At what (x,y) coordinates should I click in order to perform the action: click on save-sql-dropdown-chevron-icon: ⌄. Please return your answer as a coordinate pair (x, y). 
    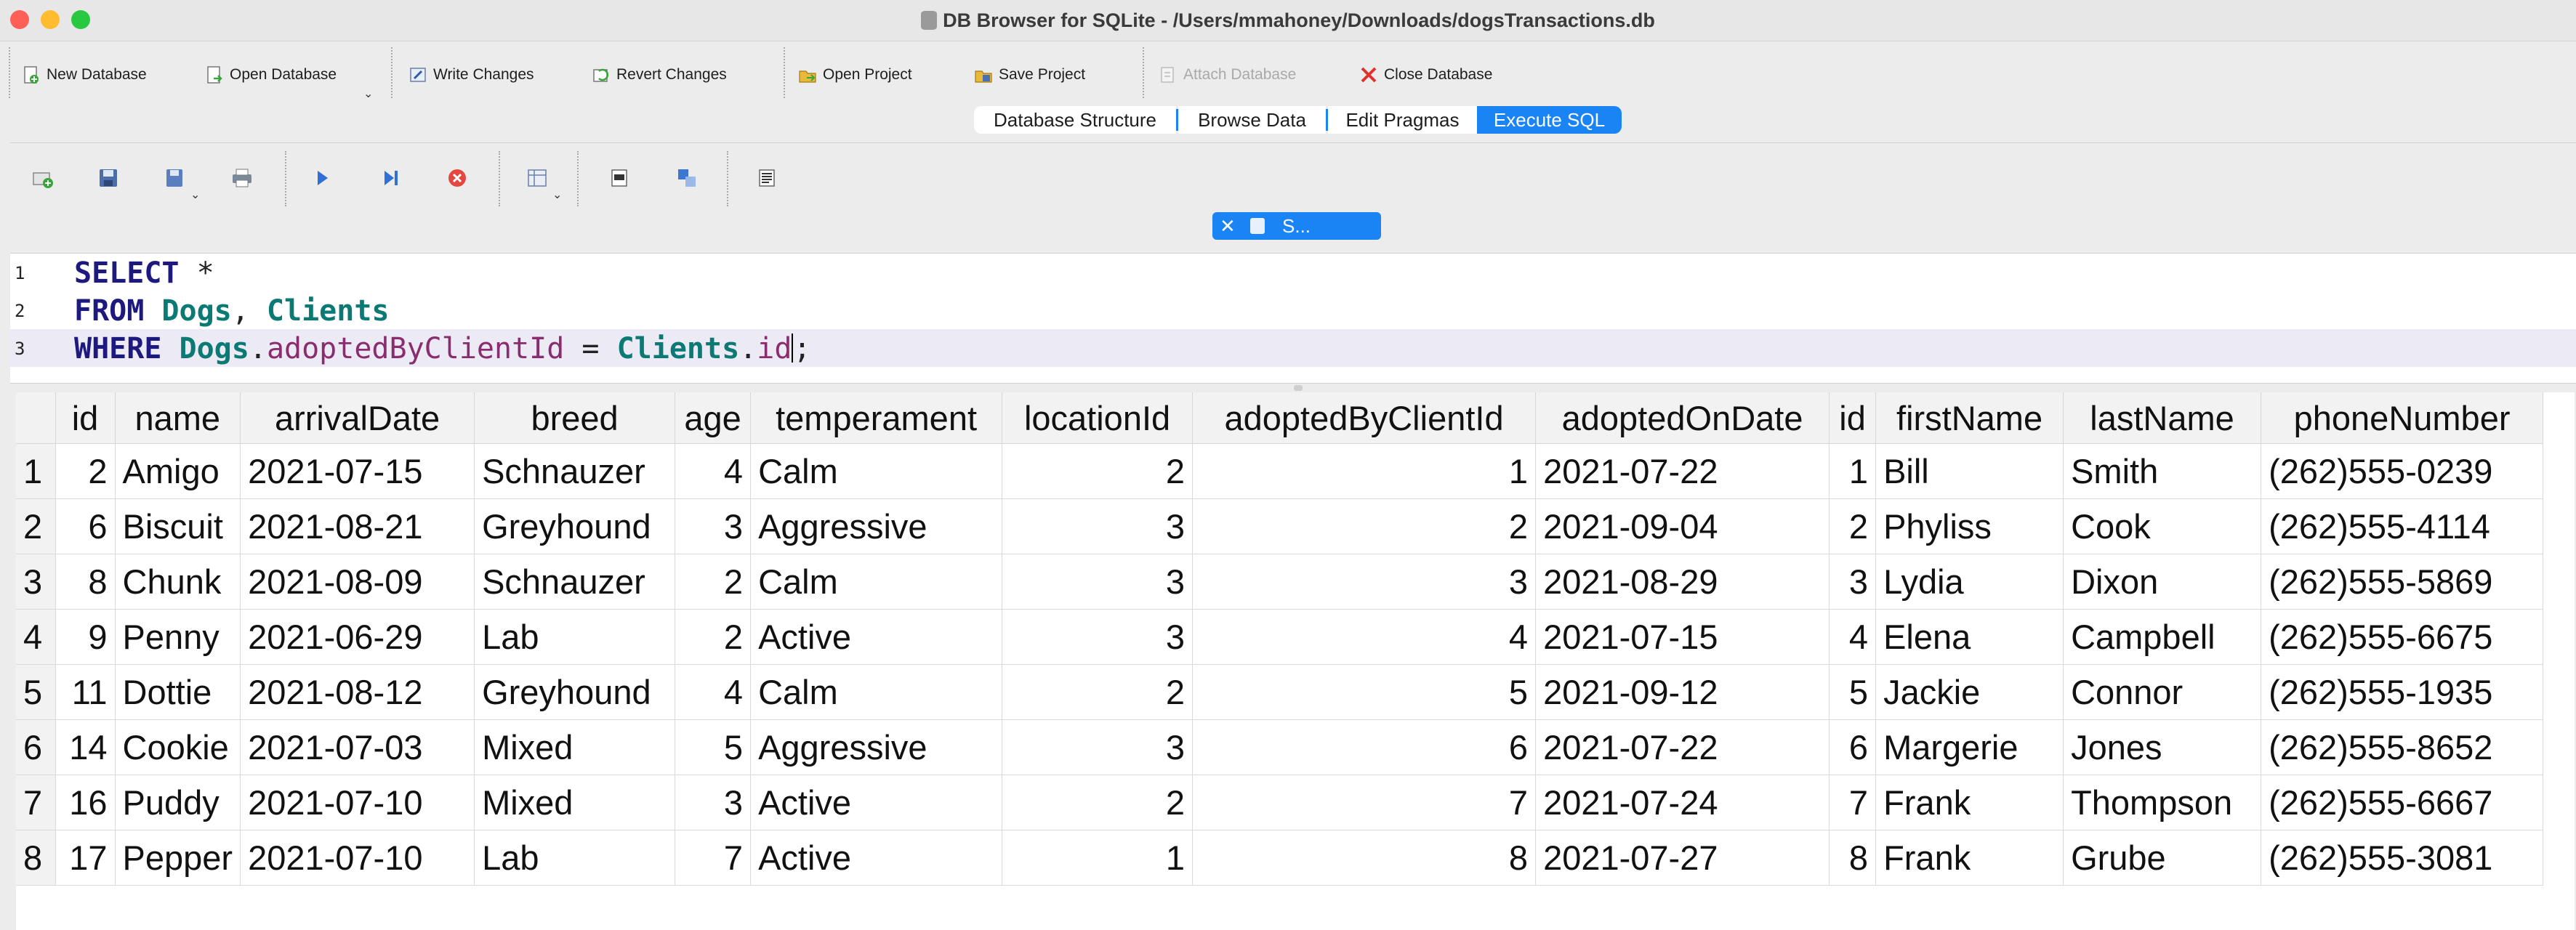
    Looking at the image, I should click on (195, 195).